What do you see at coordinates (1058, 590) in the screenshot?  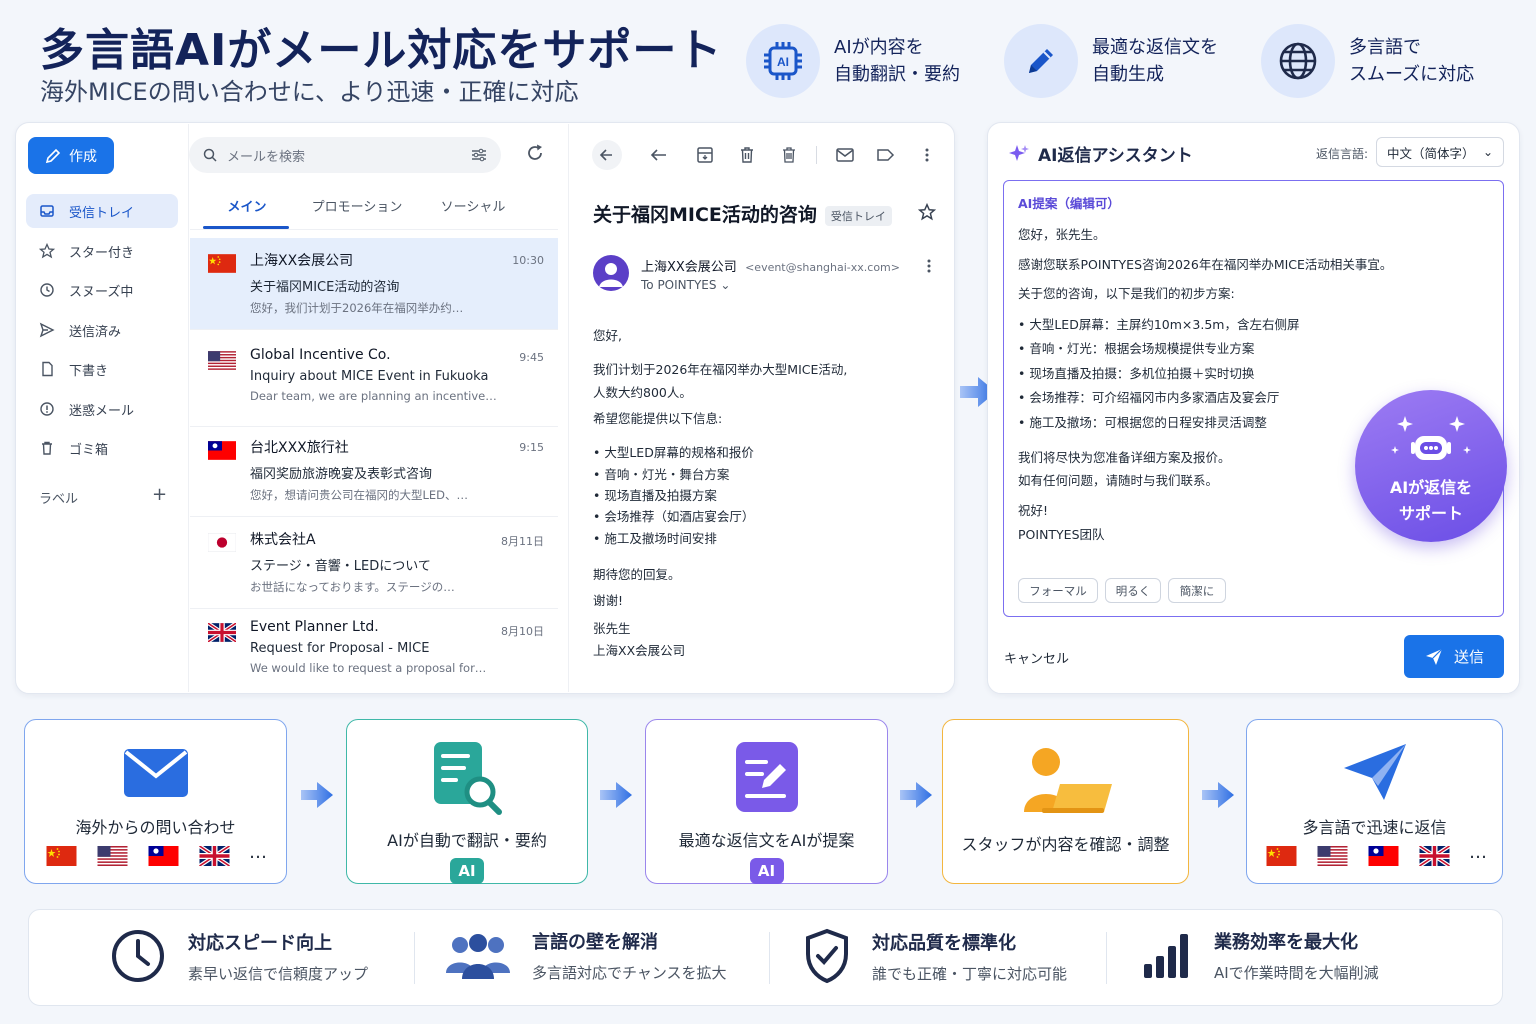 I see `tone-chip-formal: フォーマル` at bounding box center [1058, 590].